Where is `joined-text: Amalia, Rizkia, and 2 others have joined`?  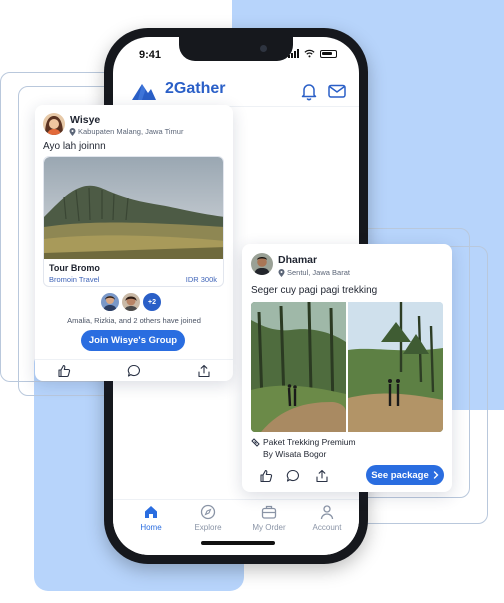
joined-text: Amalia, Rizkia, and 2 others have joined is located at coordinates (134, 320).